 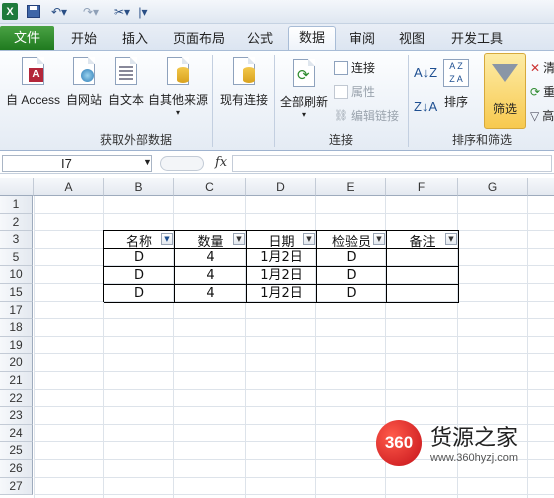 What do you see at coordinates (77, 163) in the screenshot?
I see `name-box: I7` at bounding box center [77, 163].